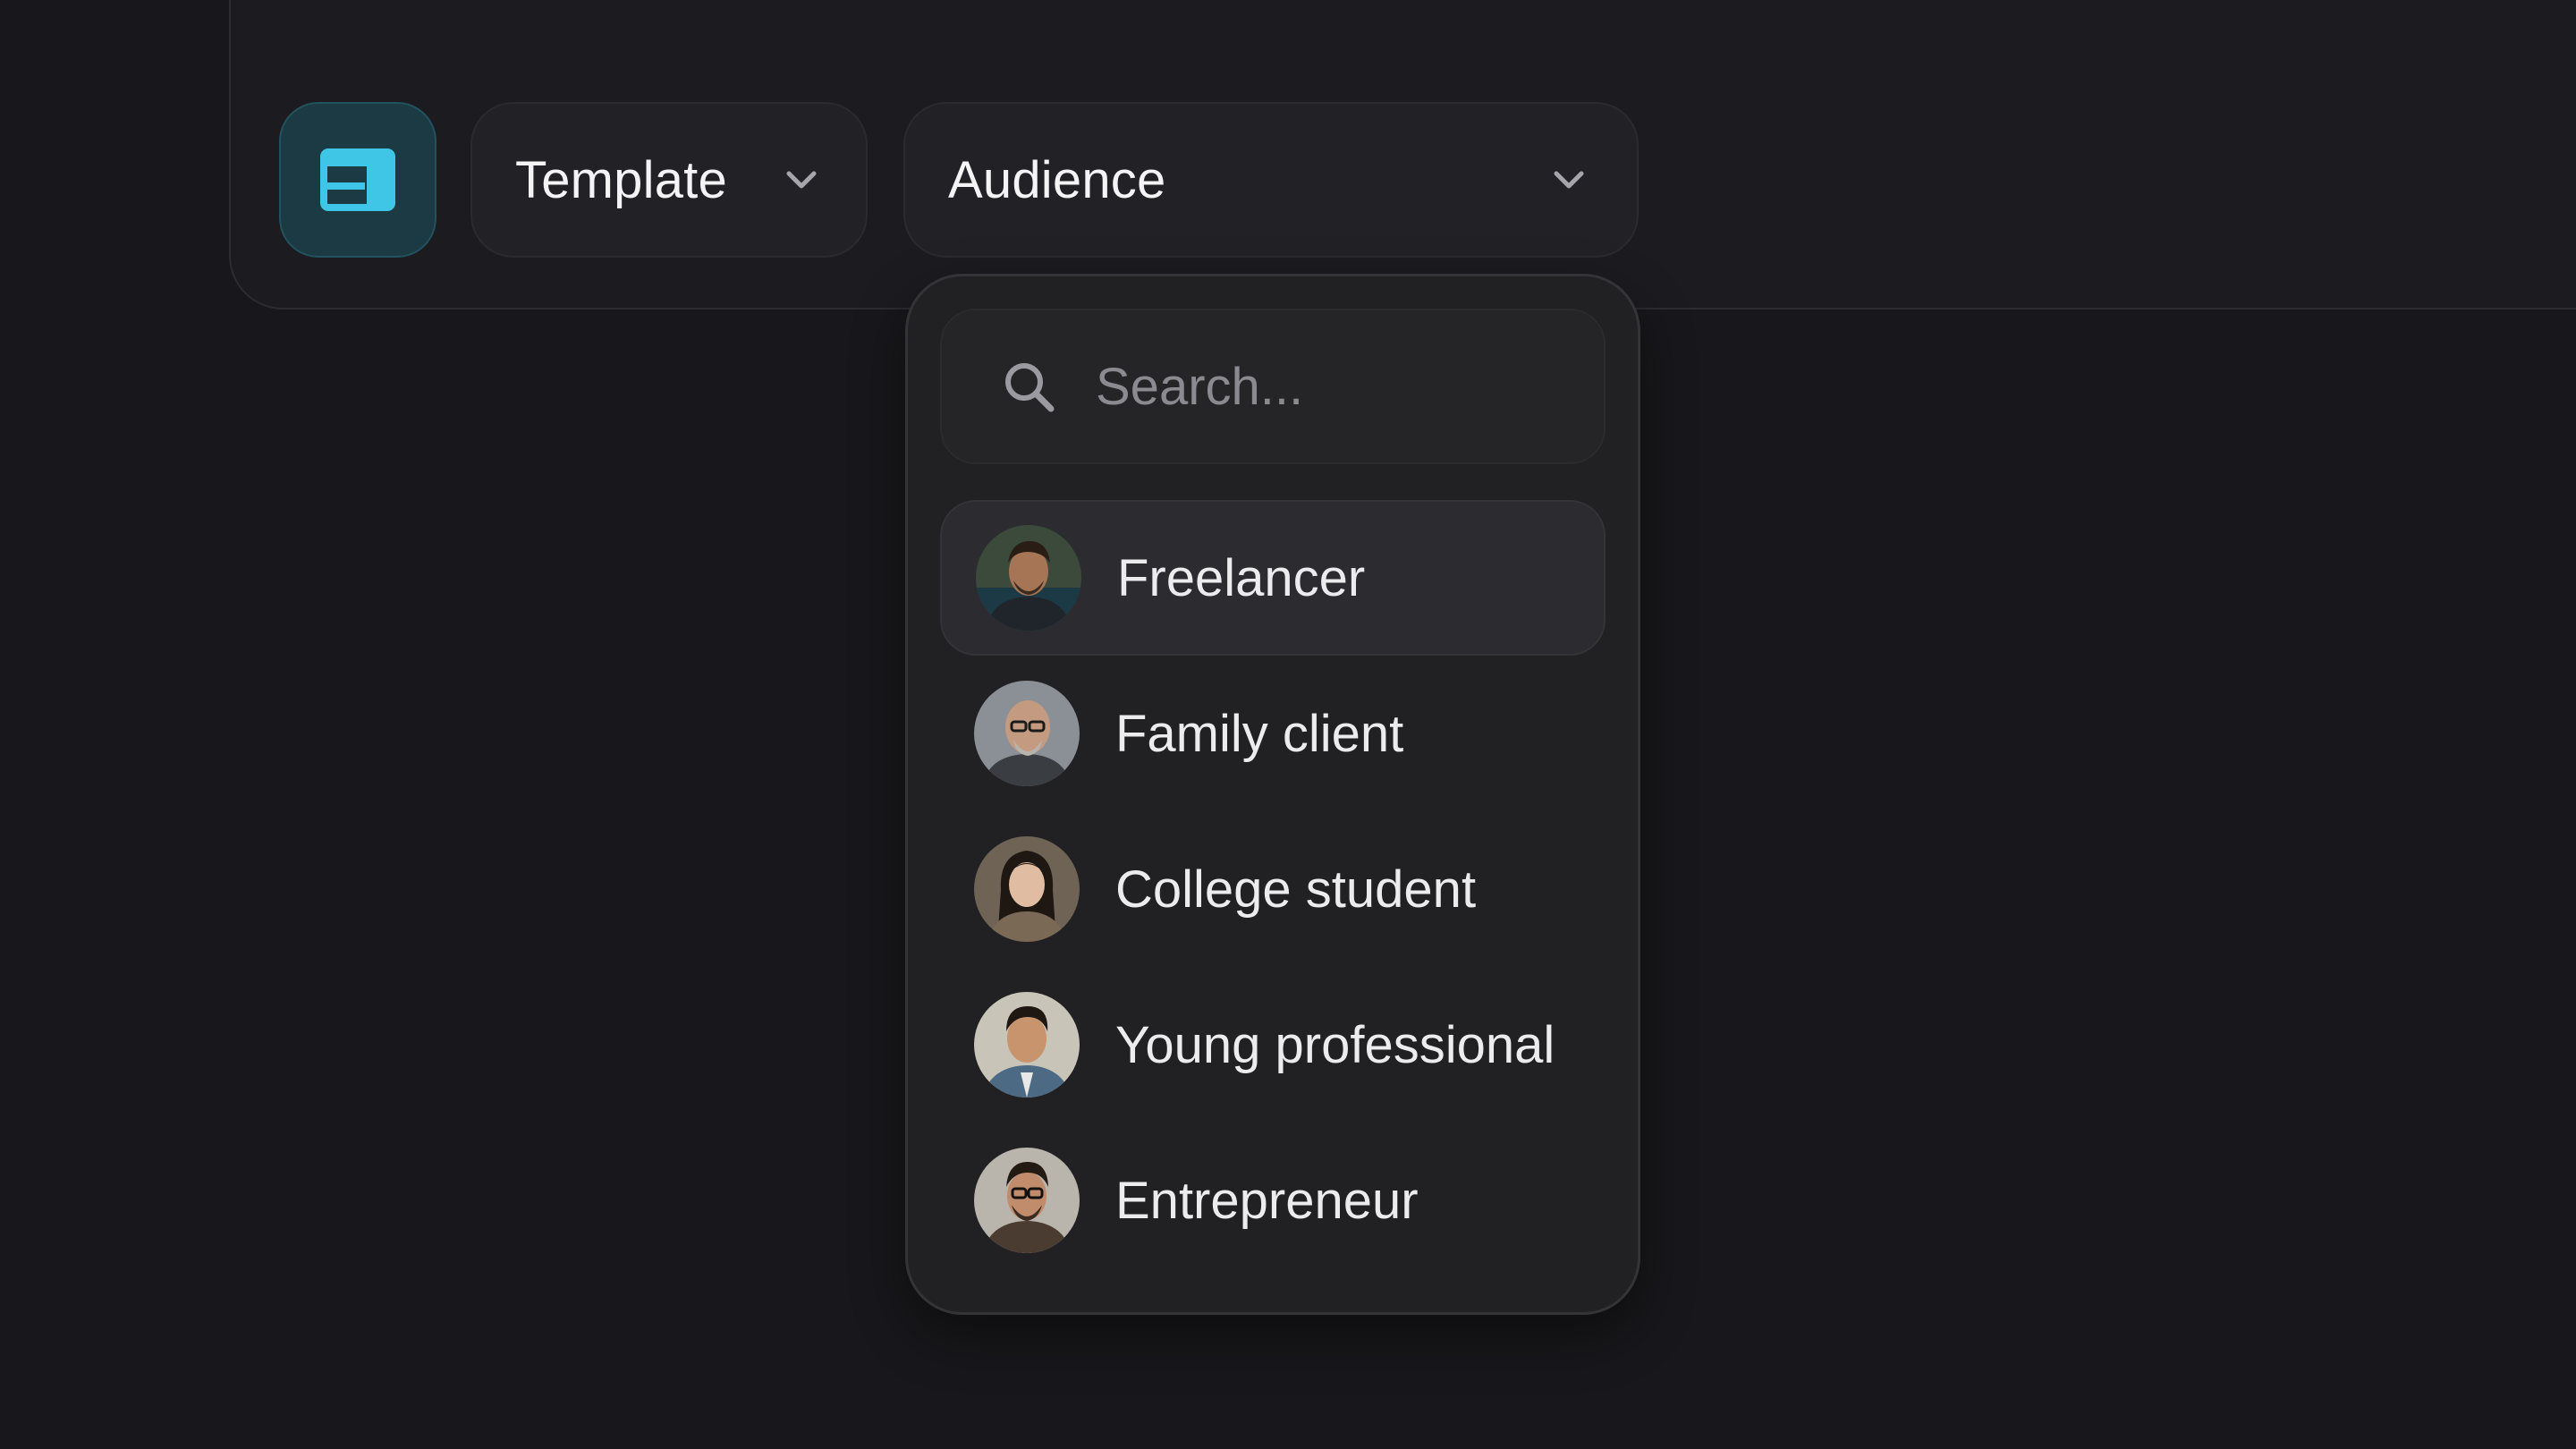 This screenshot has height=1449, width=2576. Describe the element at coordinates (1030, 387) in the screenshot. I see `search-icon` at that location.